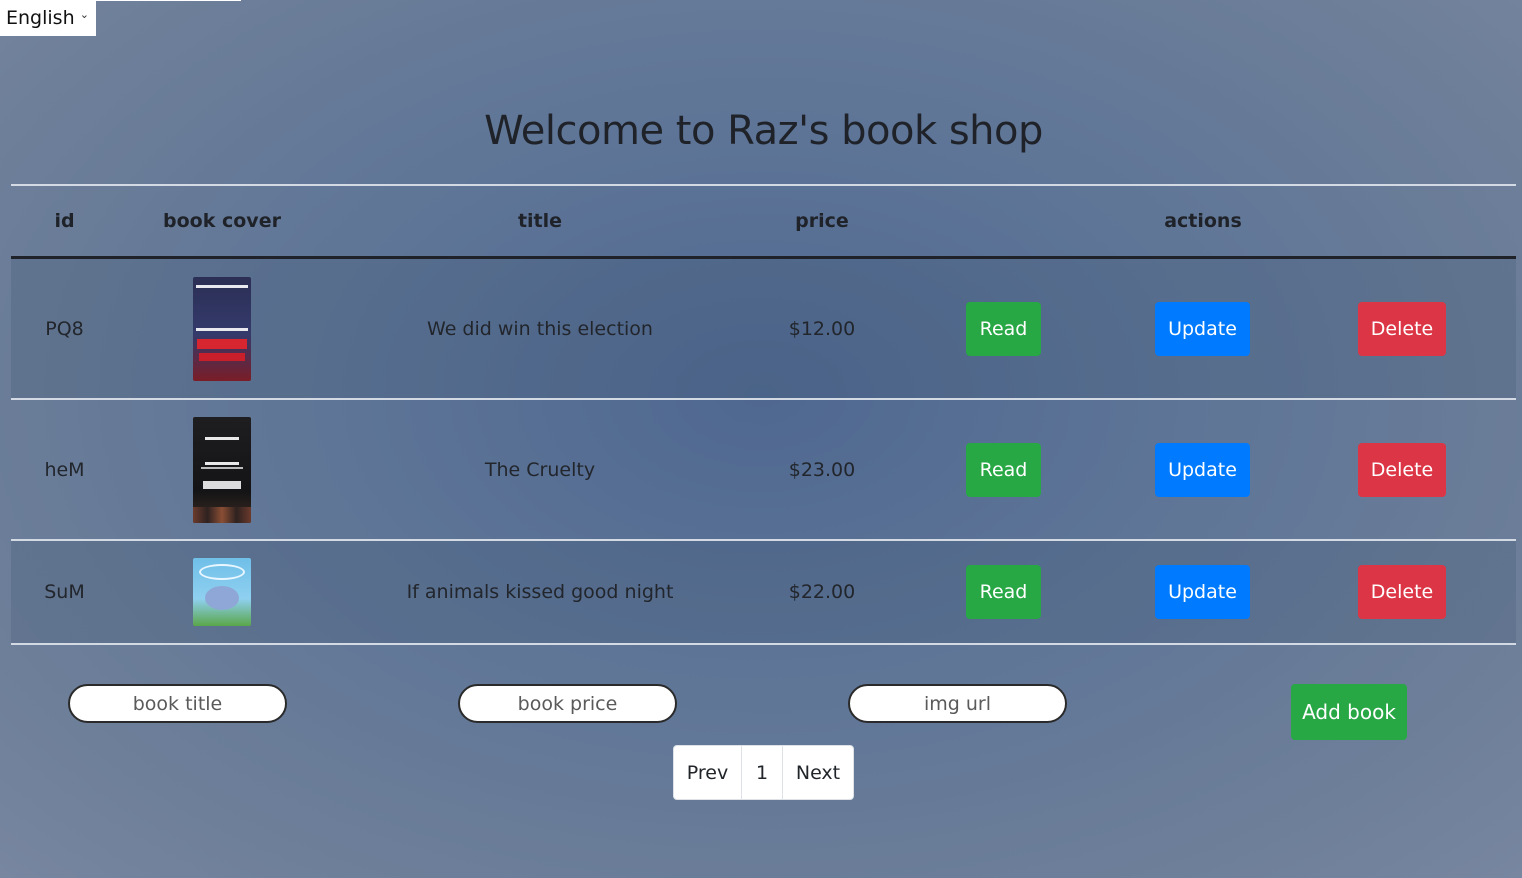 Image resolution: width=1522 pixels, height=878 pixels. Describe the element at coordinates (64, 592) in the screenshot. I see `book-id: SuM` at that location.